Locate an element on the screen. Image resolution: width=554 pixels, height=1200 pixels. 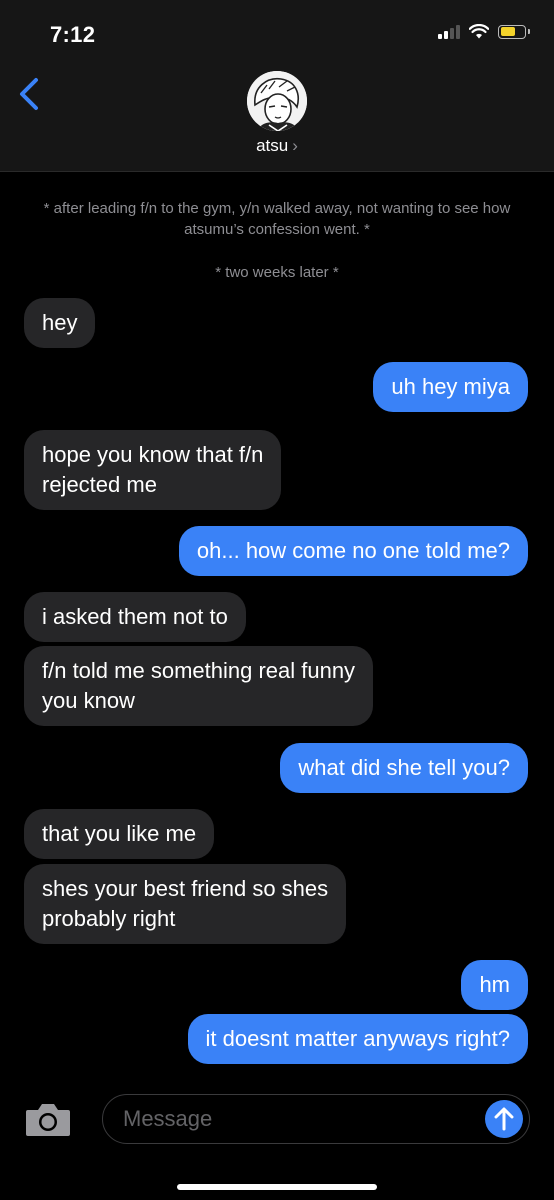
incoming-message: that you like me is located at coordinates (119, 834).